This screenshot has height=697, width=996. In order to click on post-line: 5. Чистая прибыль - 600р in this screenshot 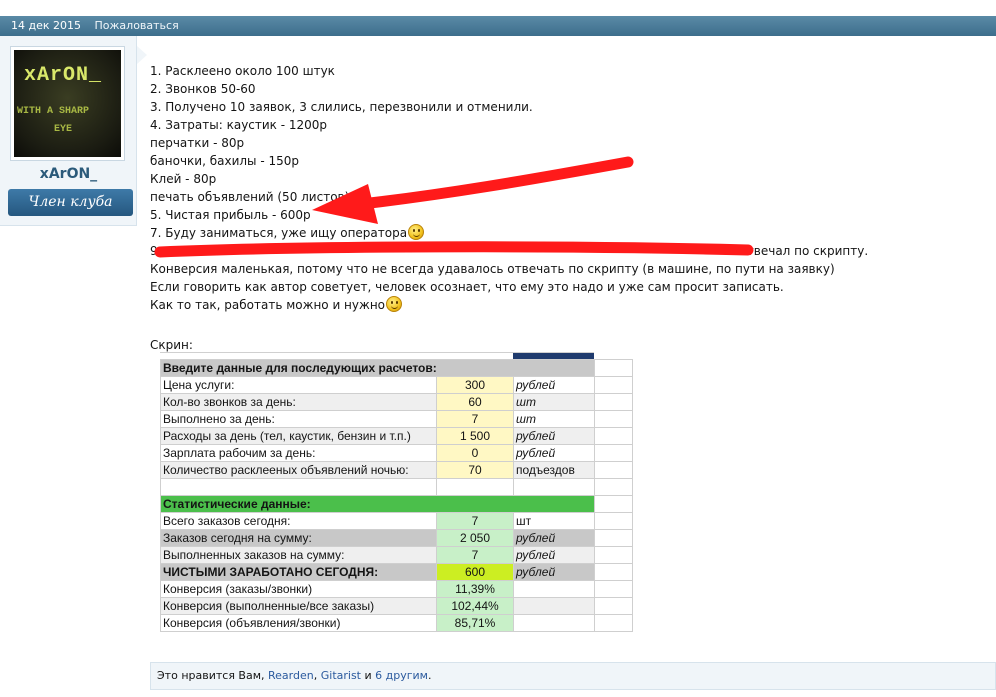, I will do `click(230, 215)`.